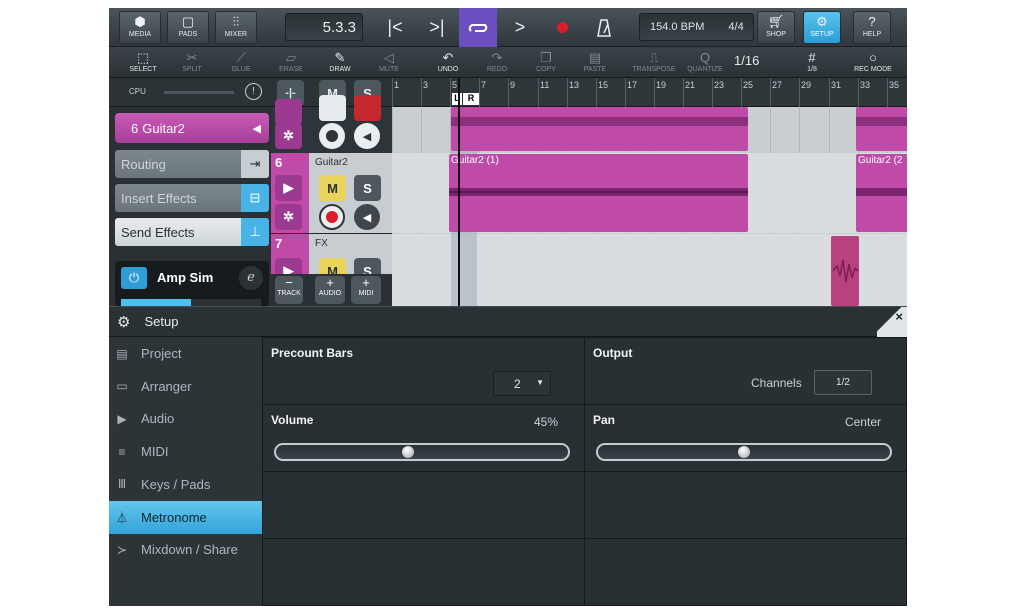 The width and height of the screenshot is (1024, 614). What do you see at coordinates (291, 63) in the screenshot?
I see `erase-tool: ▱ ERASE` at bounding box center [291, 63].